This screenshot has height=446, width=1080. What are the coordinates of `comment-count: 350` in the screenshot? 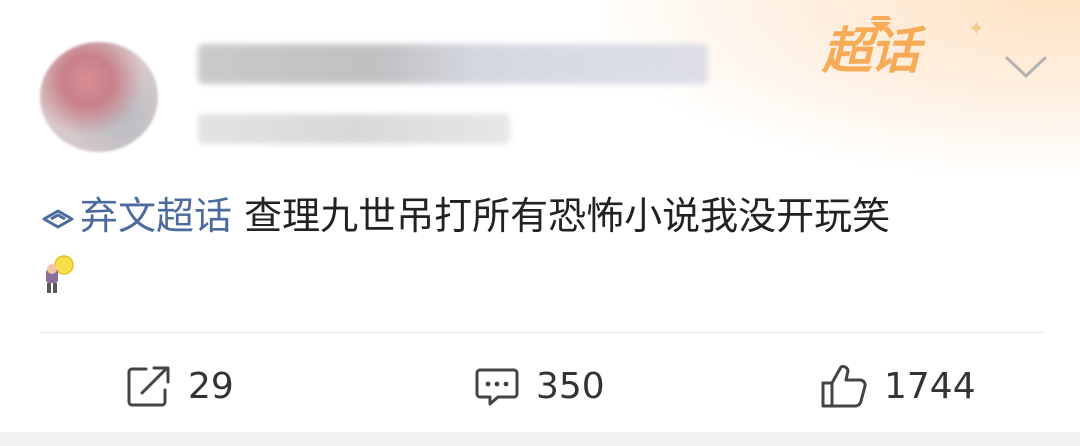 It's located at (570, 386).